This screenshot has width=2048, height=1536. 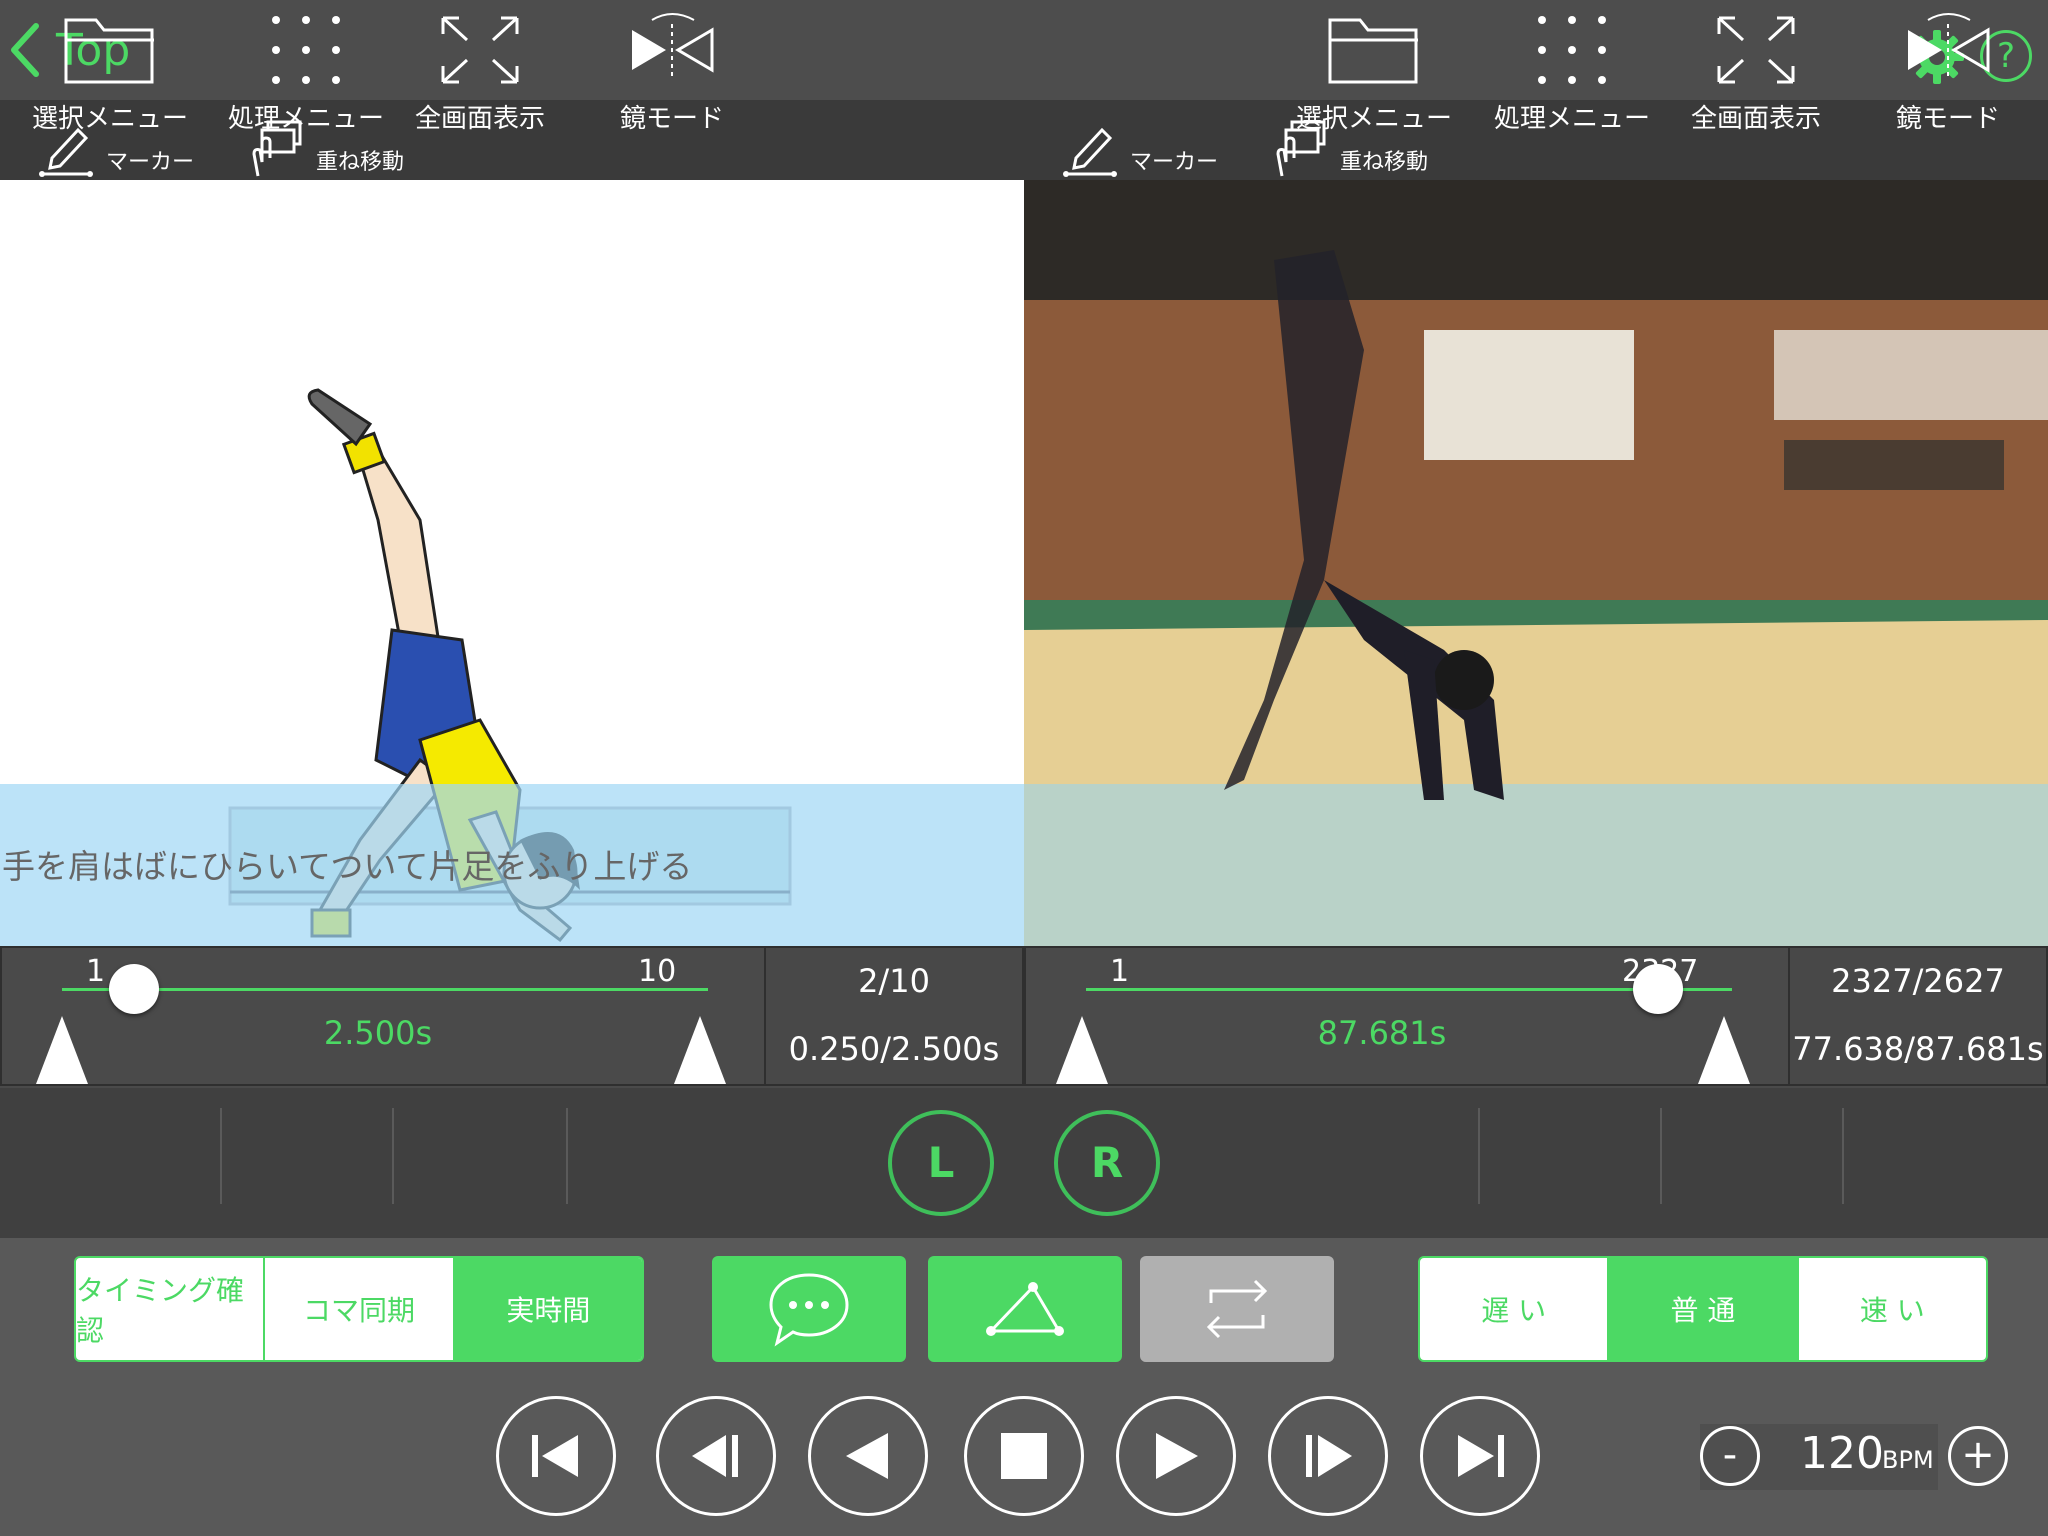 What do you see at coordinates (62, 1050) in the screenshot?
I see `left-start-handle` at bounding box center [62, 1050].